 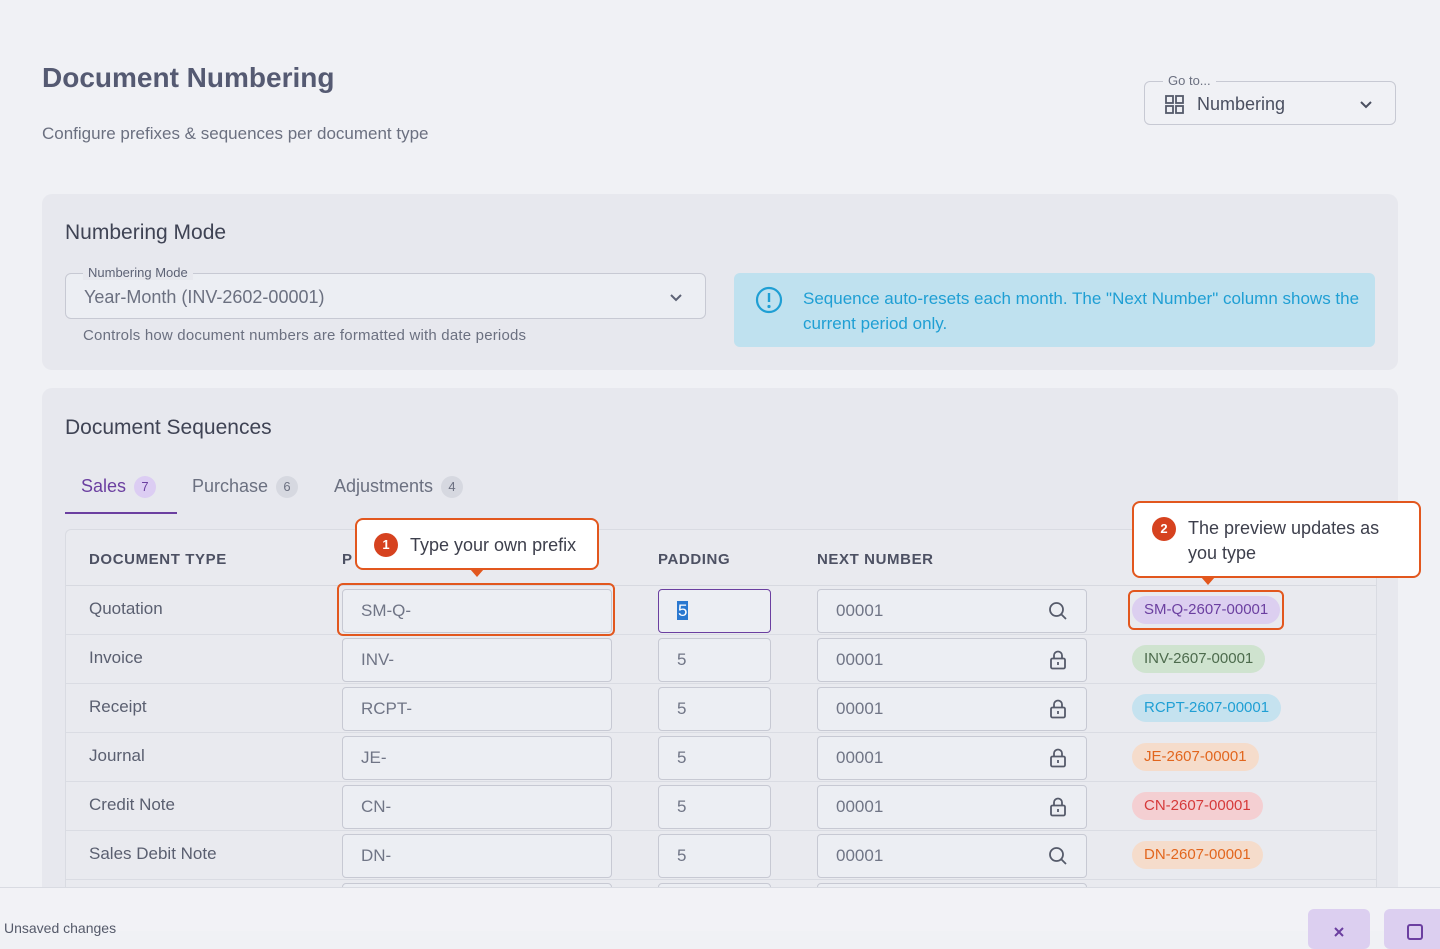 I want to click on preview-chip: CN-2607-00001, so click(x=1197, y=806).